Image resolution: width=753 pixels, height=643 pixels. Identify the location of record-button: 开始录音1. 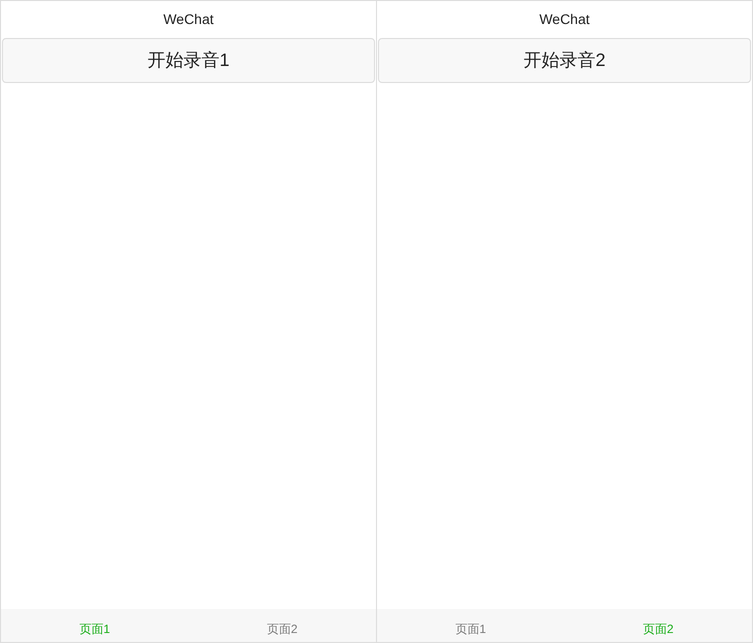
(188, 60).